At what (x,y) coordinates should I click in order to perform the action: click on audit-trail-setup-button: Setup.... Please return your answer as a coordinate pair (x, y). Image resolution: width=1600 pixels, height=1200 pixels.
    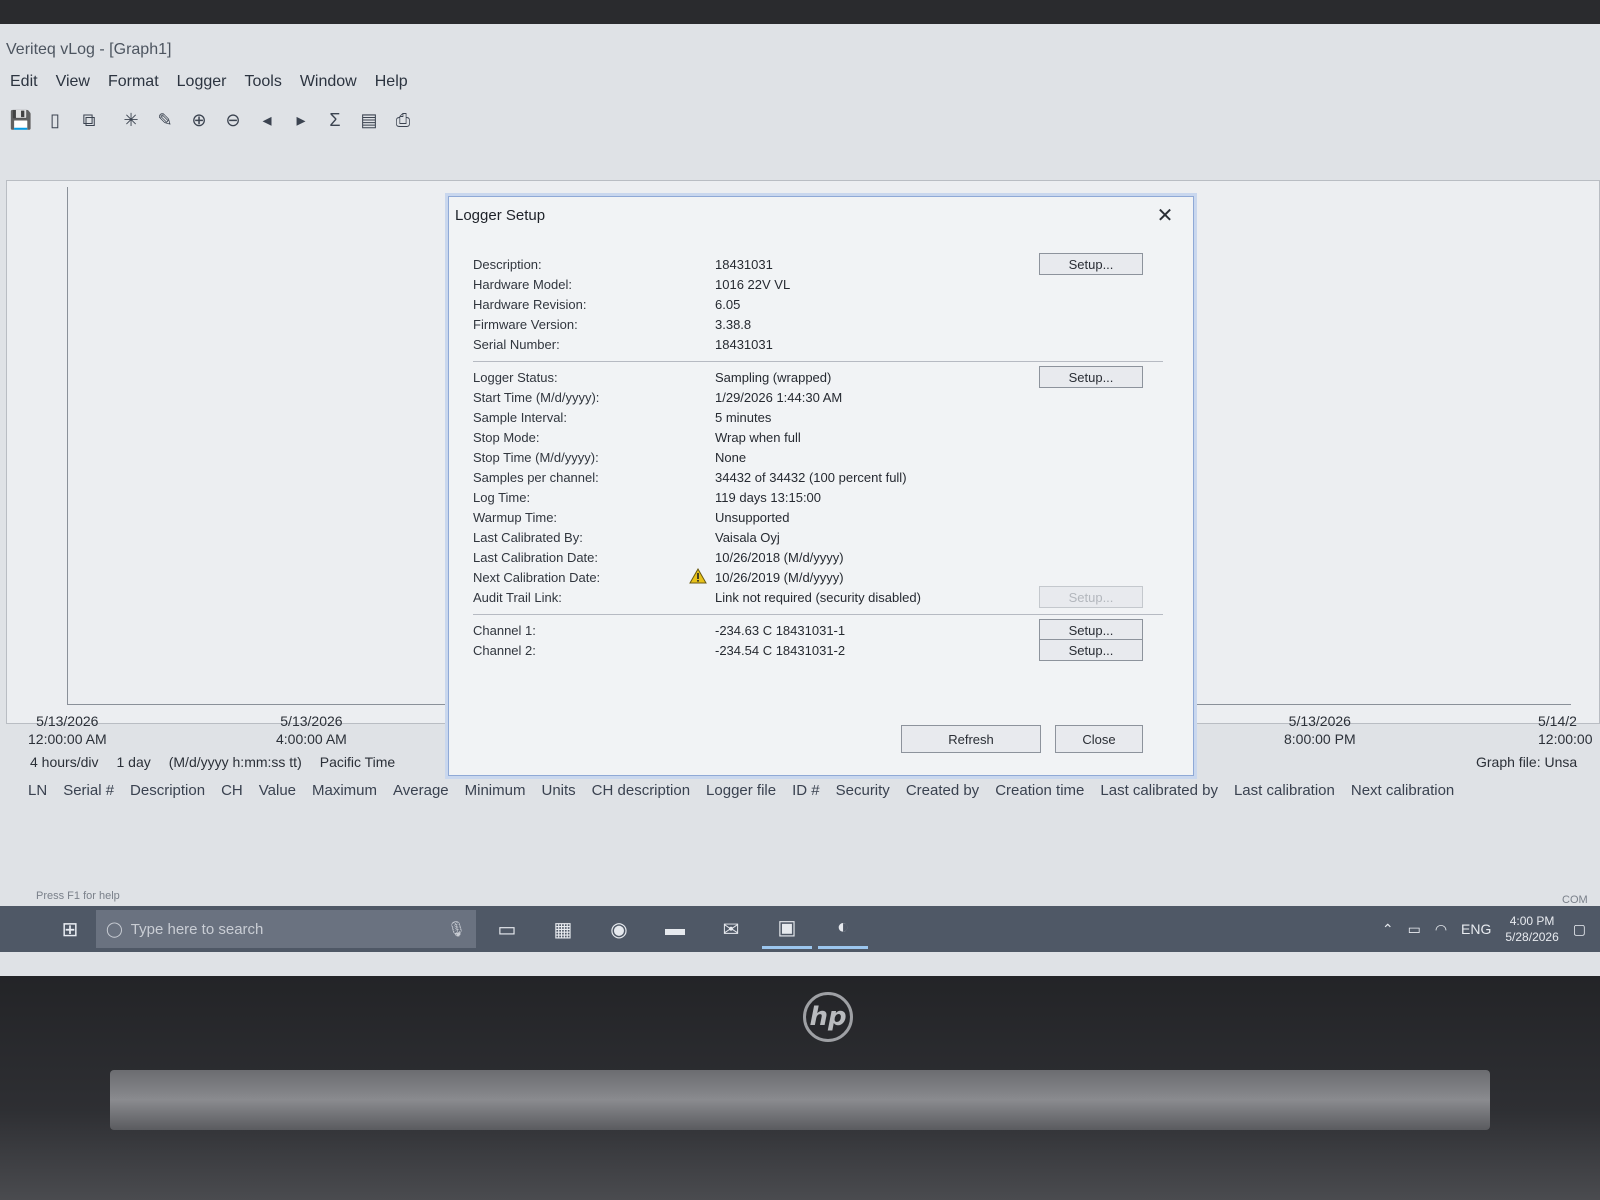
    Looking at the image, I should click on (1091, 597).